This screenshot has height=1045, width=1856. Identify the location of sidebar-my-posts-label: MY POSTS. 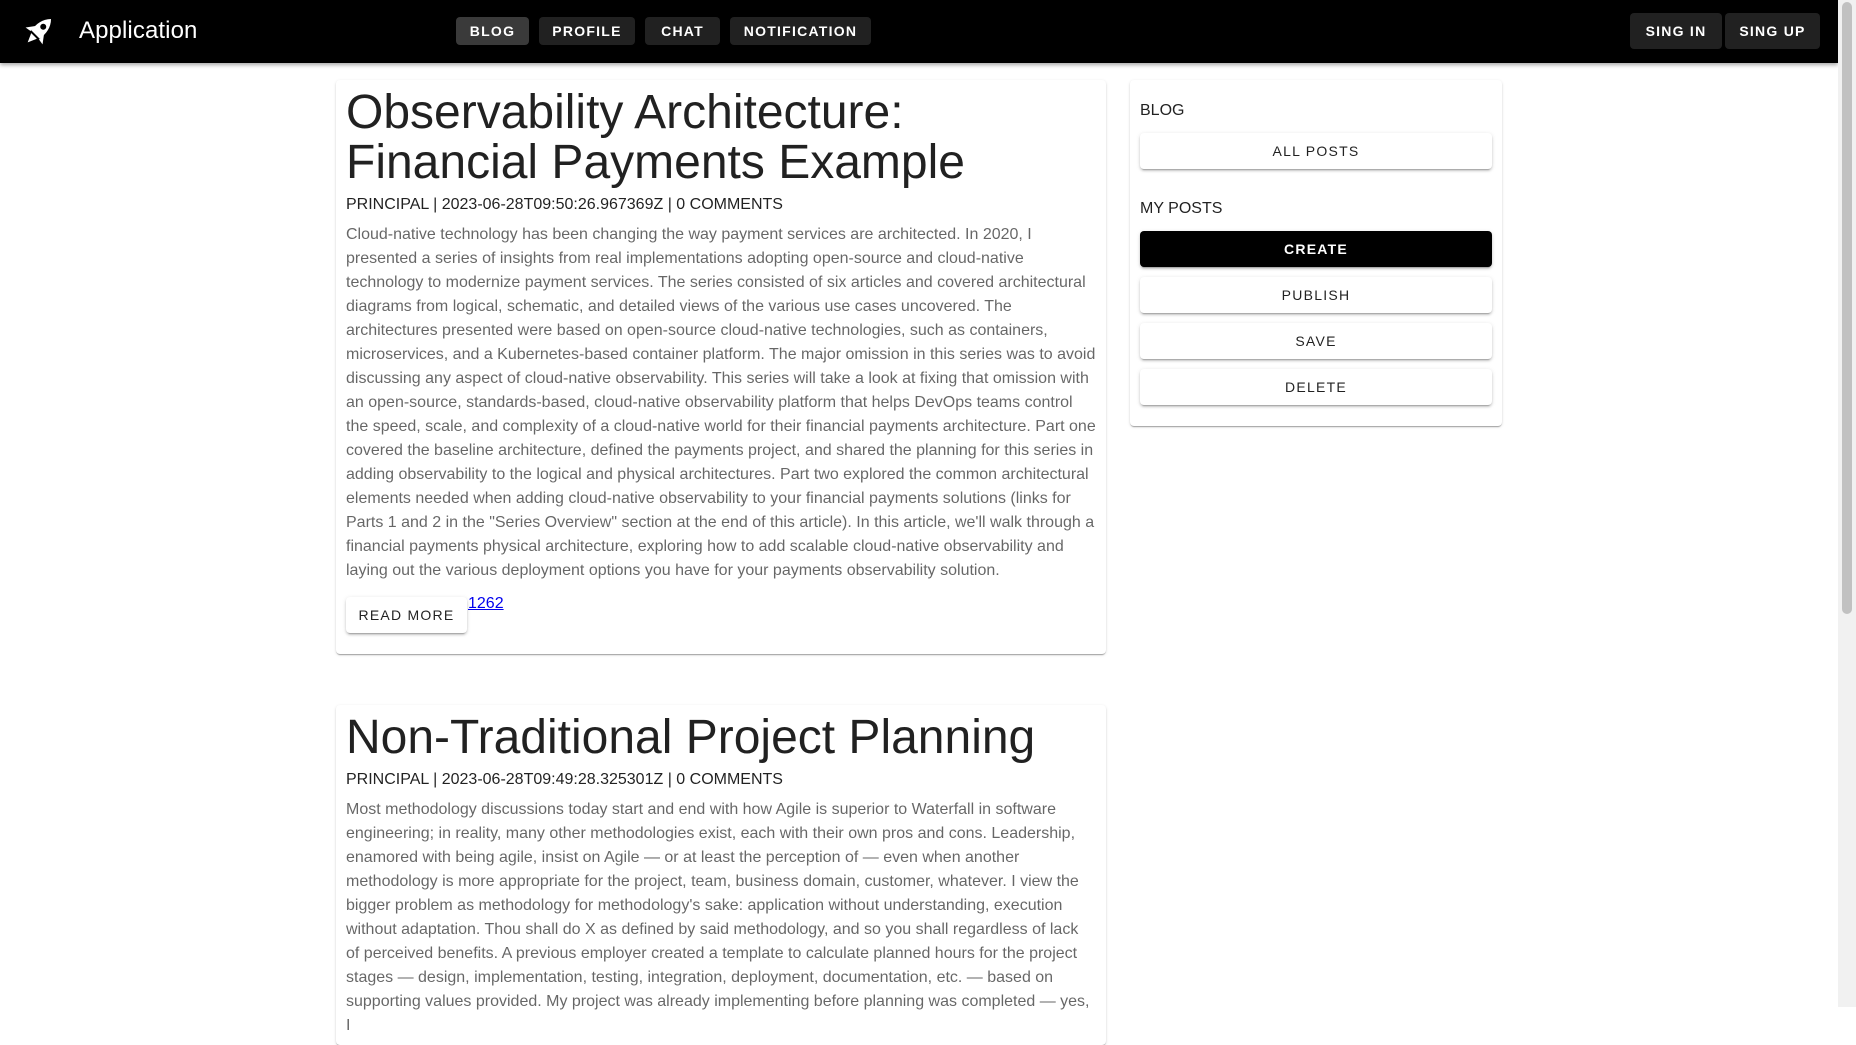
(1181, 208).